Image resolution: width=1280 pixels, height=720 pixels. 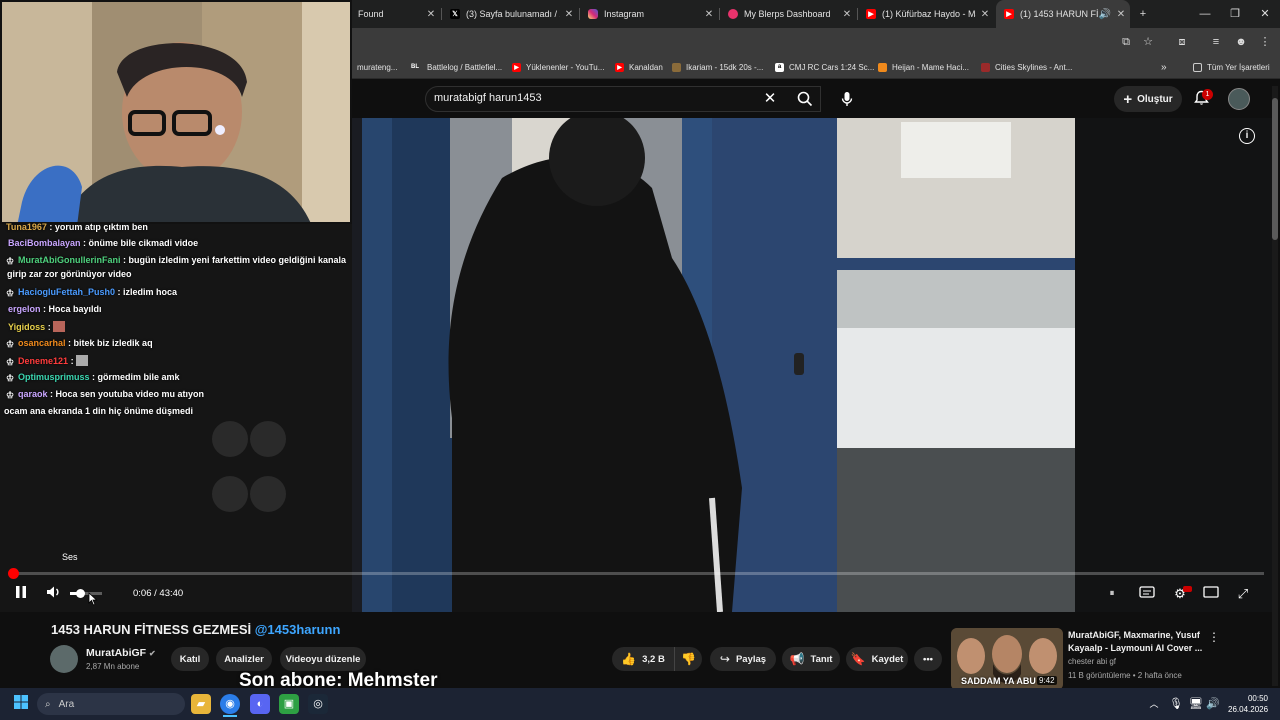 What do you see at coordinates (1154, 704) in the screenshot?
I see `tray-chevron-icon: ︿` at bounding box center [1154, 704].